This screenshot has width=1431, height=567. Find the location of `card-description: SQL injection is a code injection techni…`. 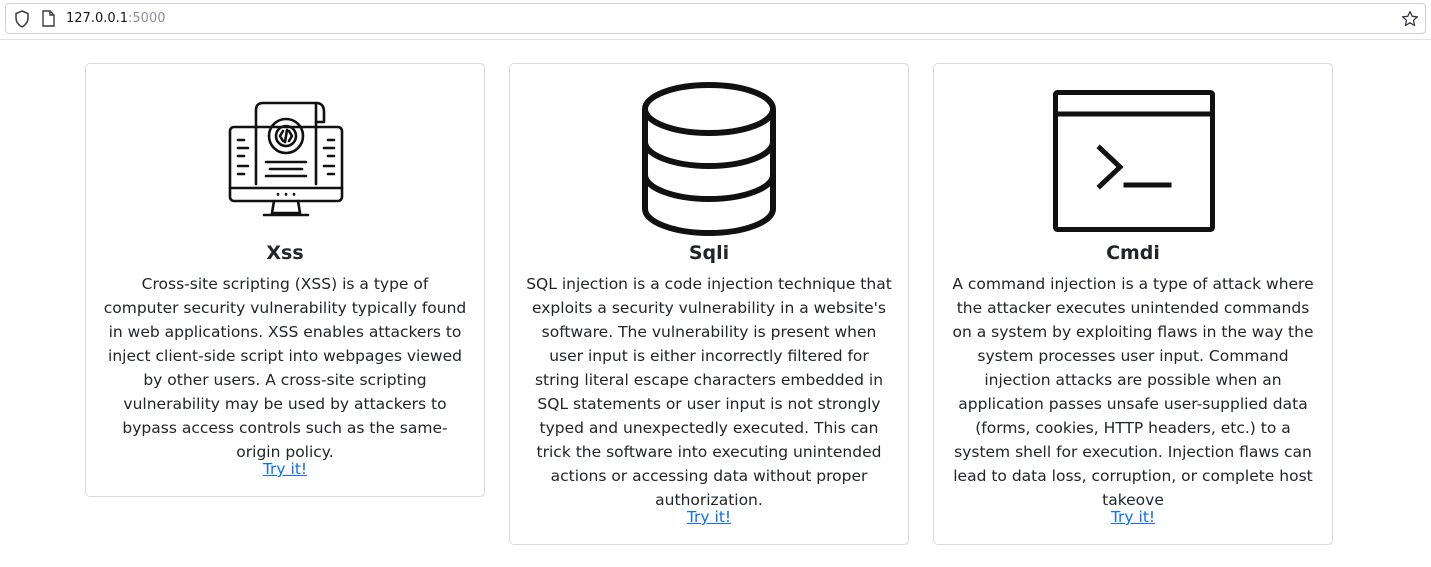

card-description: SQL injection is a code injection techni… is located at coordinates (709, 392).